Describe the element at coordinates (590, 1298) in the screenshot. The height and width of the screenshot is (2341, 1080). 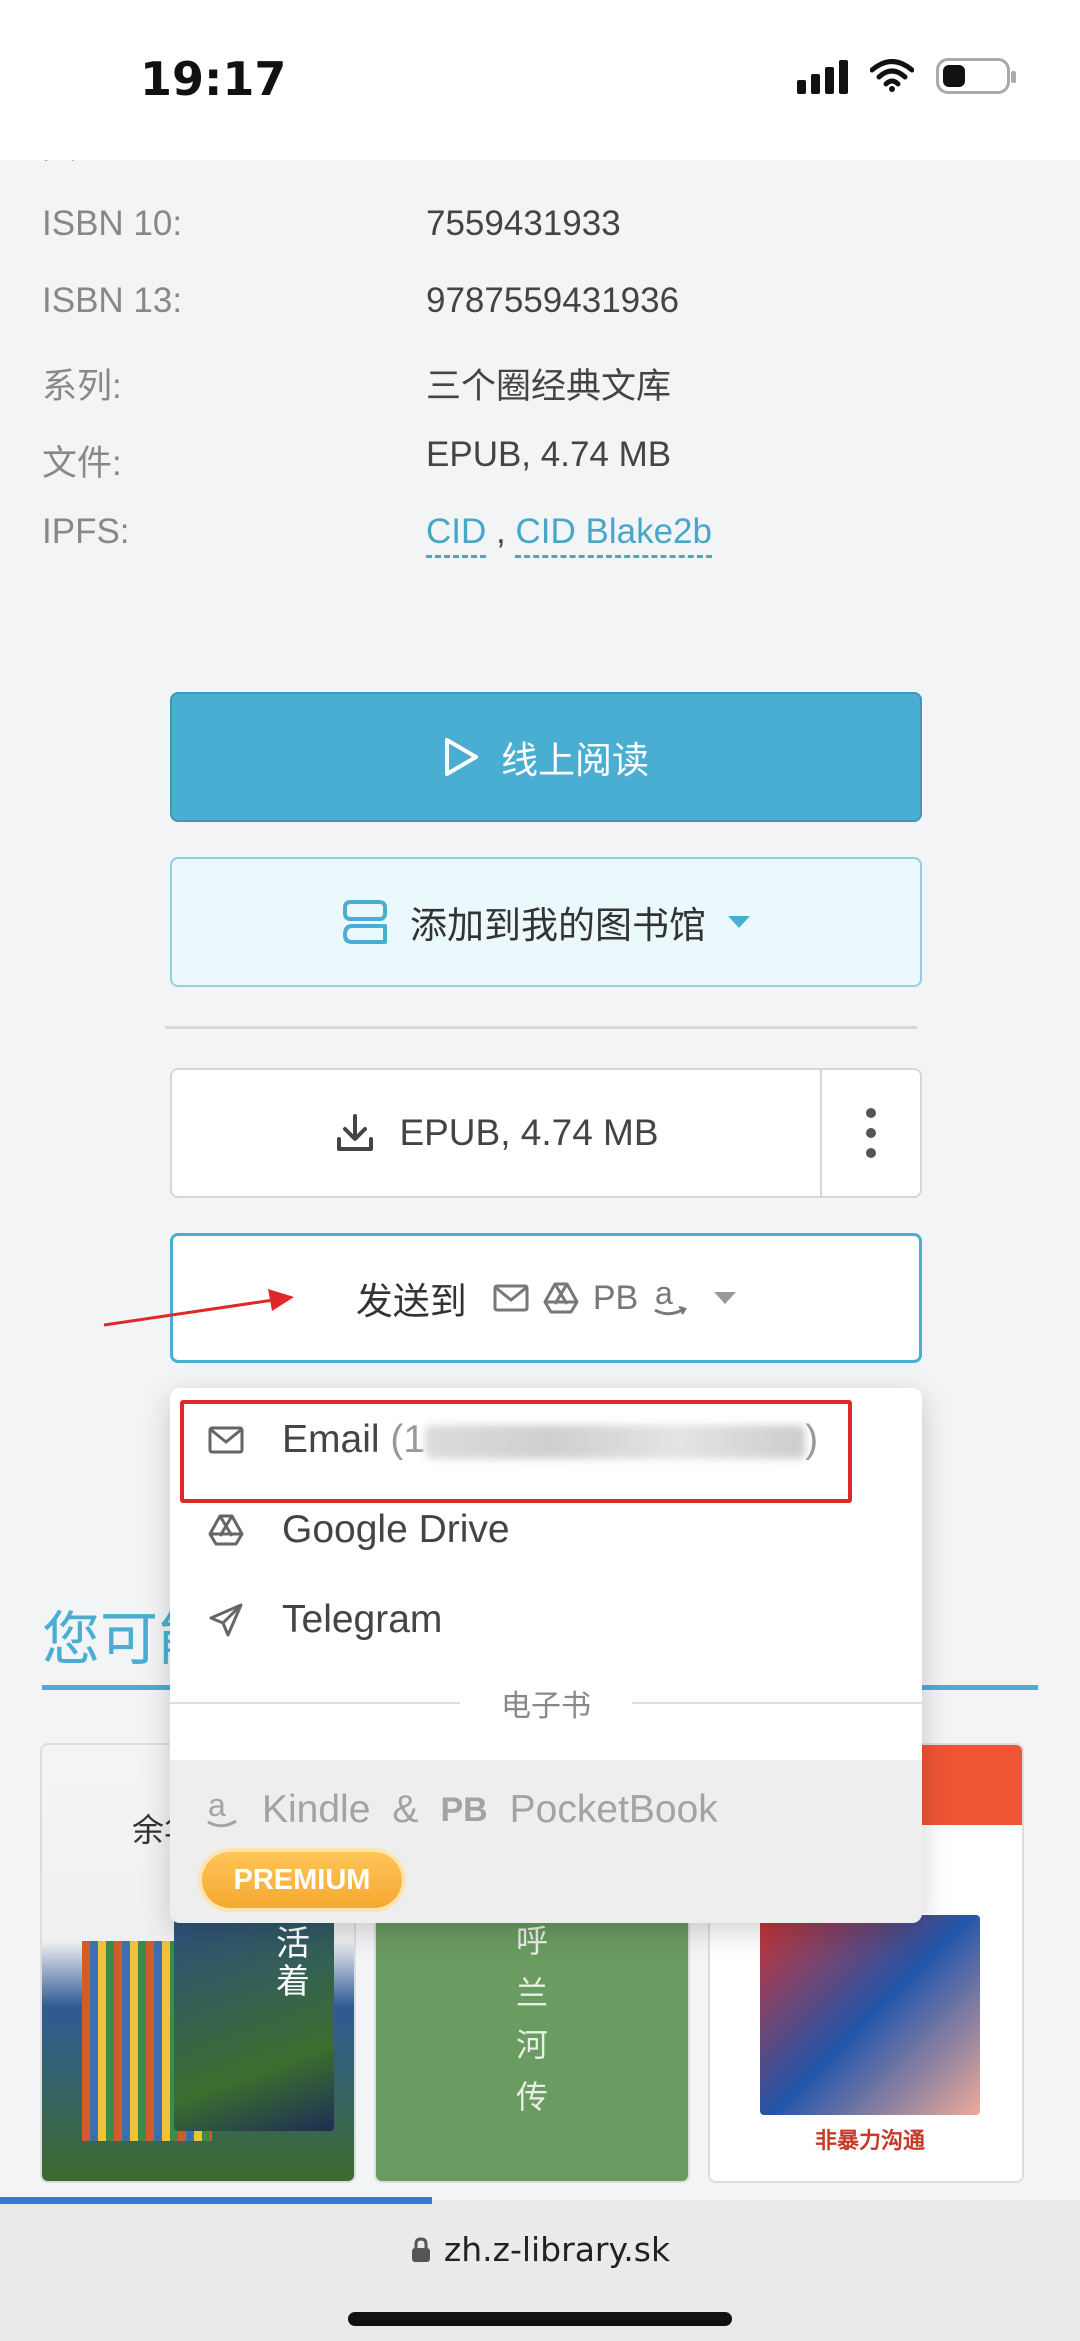
I see `send-to-icons: PB a` at that location.